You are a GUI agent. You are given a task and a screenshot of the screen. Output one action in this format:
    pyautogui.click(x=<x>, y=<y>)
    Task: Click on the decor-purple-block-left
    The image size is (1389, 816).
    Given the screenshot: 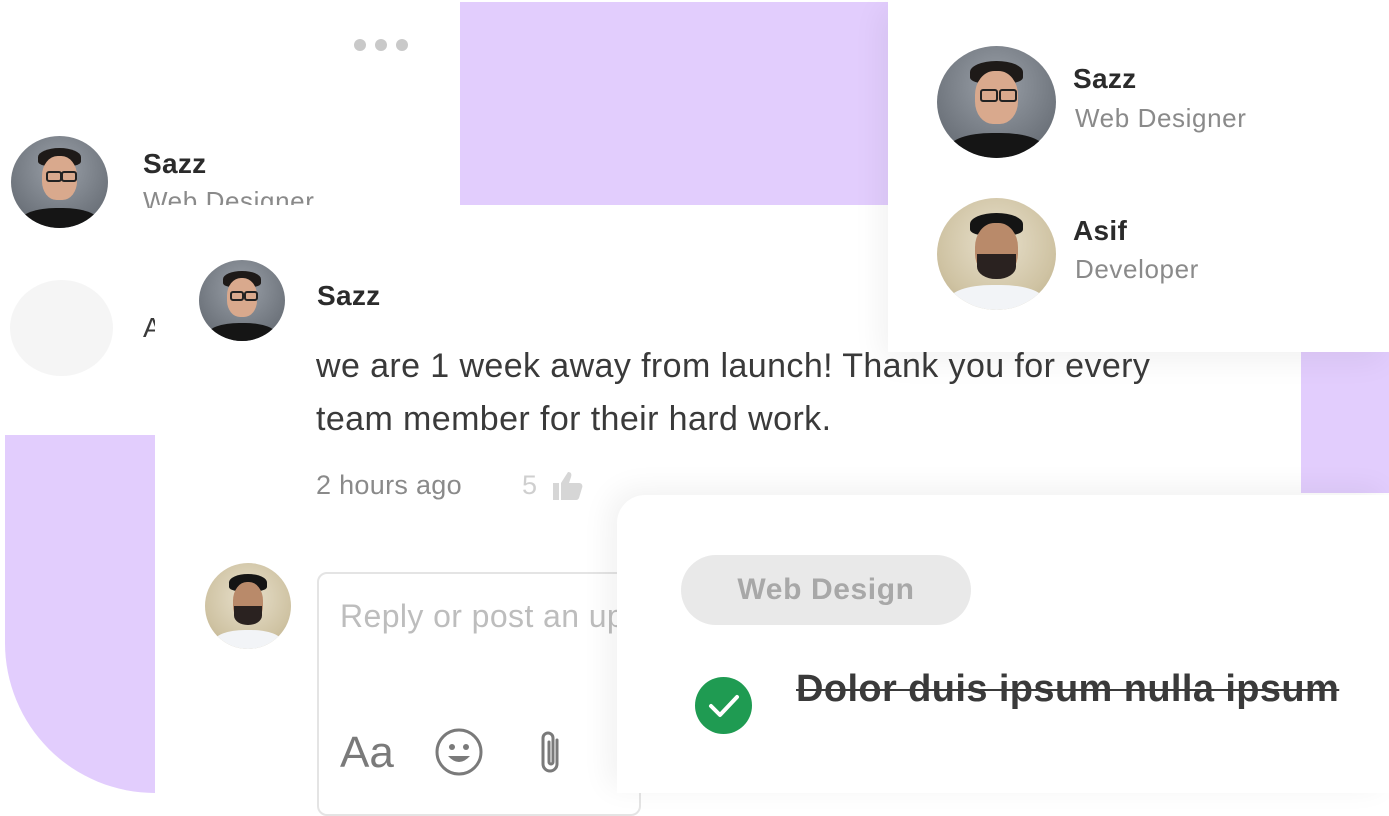 What is the action you would take?
    pyautogui.click(x=80, y=614)
    